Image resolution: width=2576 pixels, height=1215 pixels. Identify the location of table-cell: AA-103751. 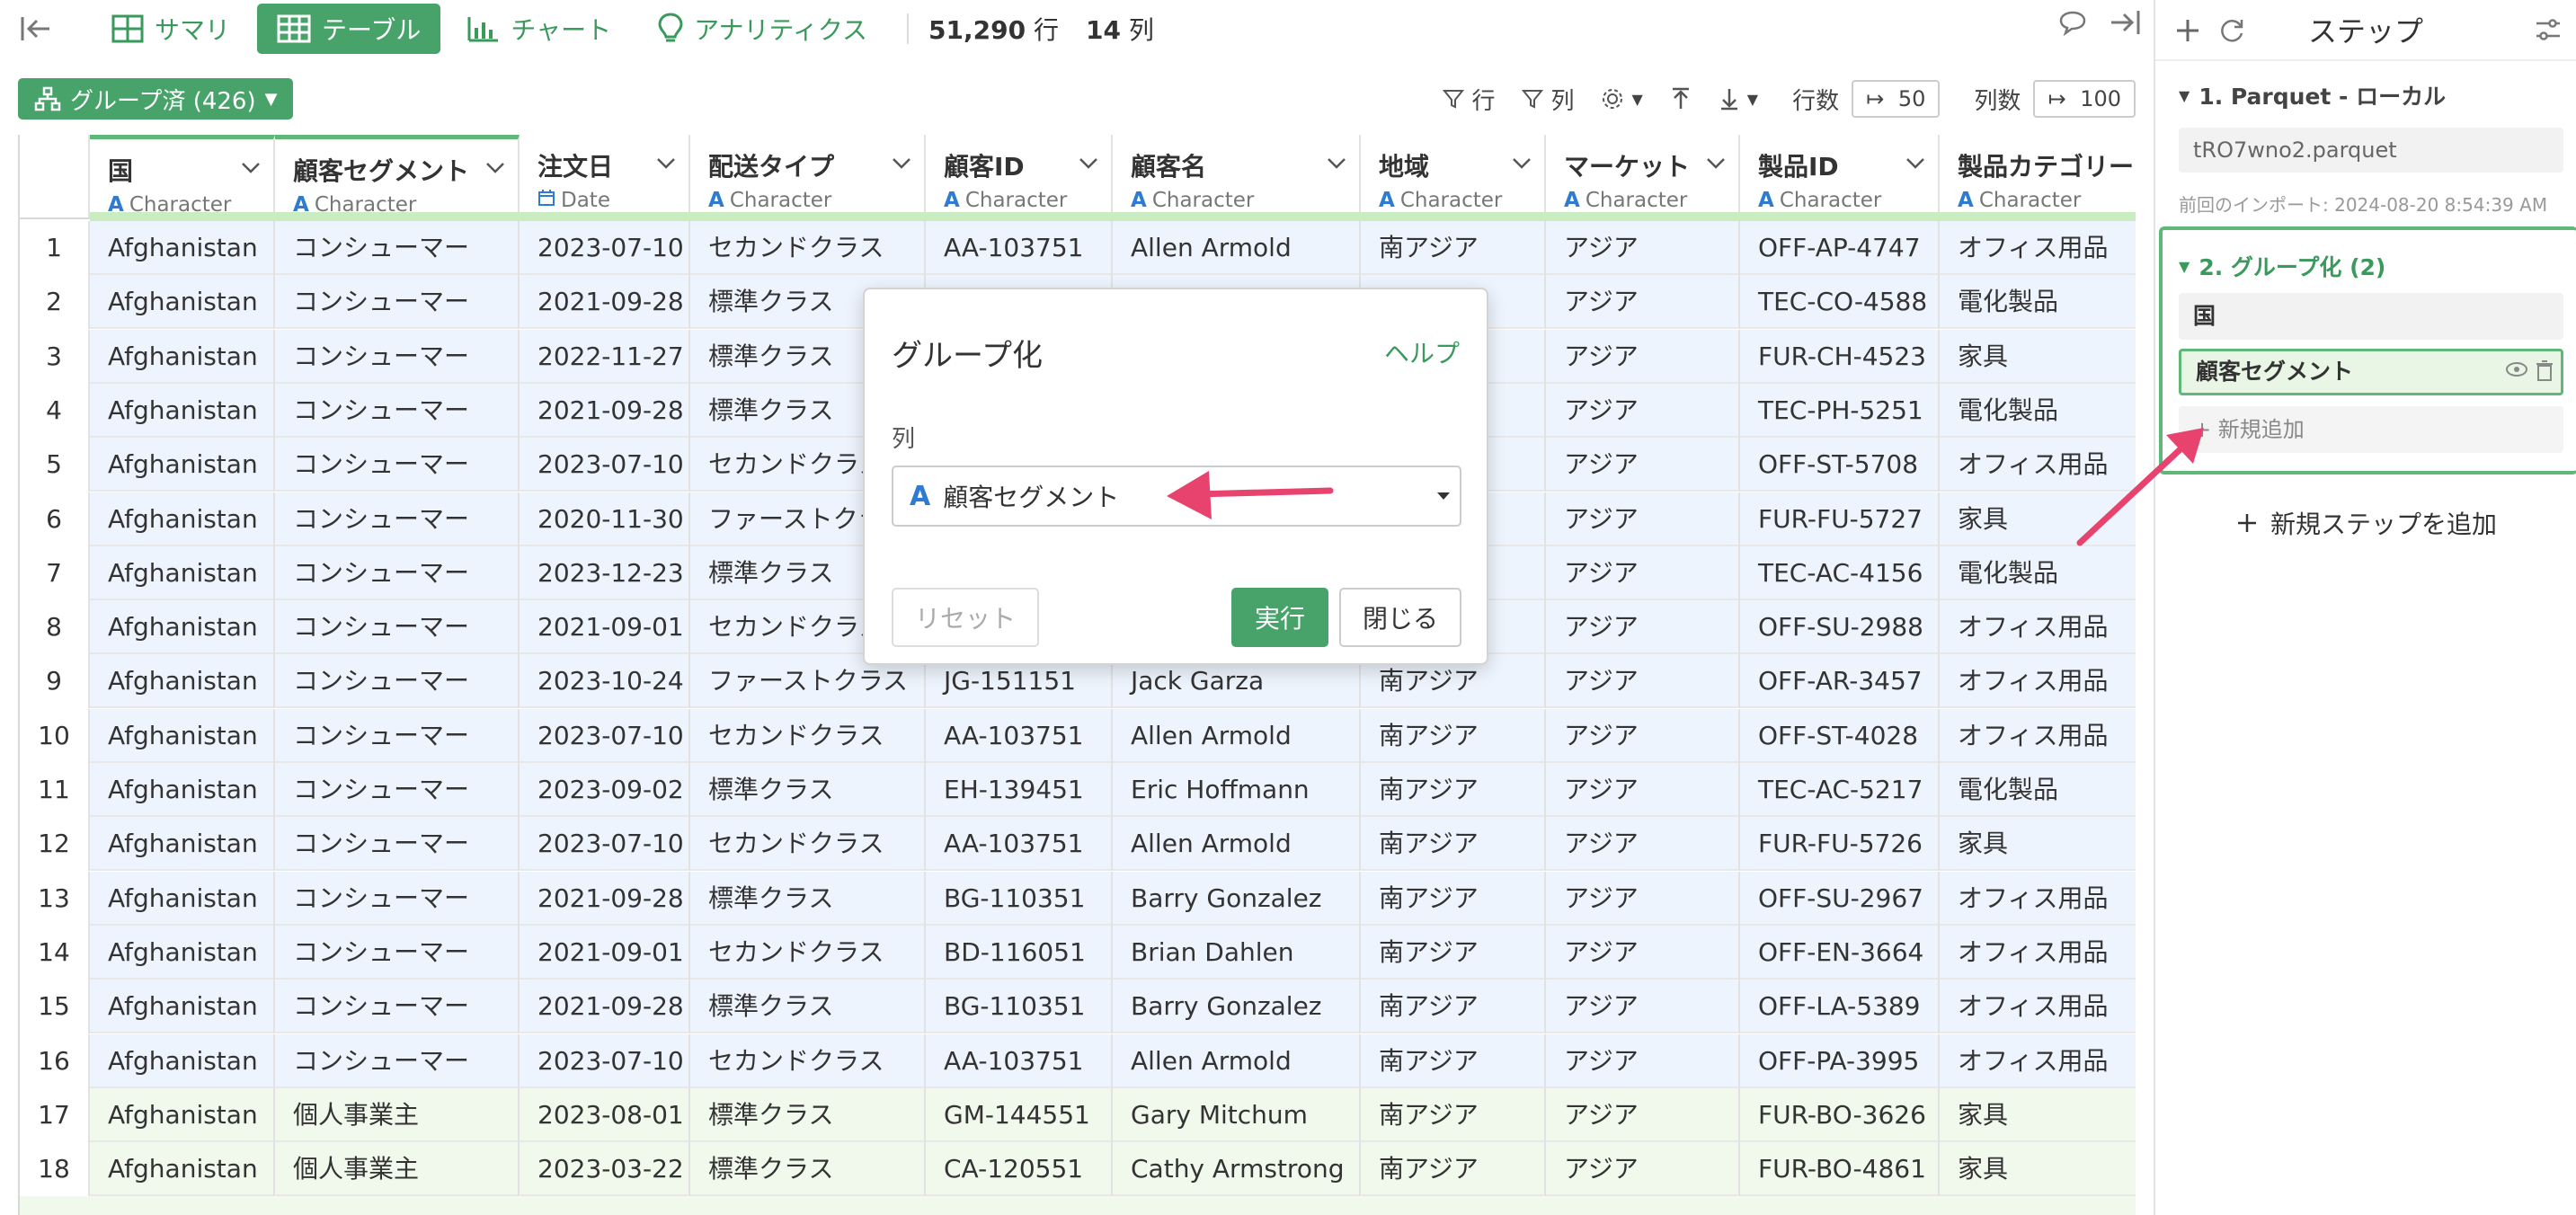
(1020, 844).